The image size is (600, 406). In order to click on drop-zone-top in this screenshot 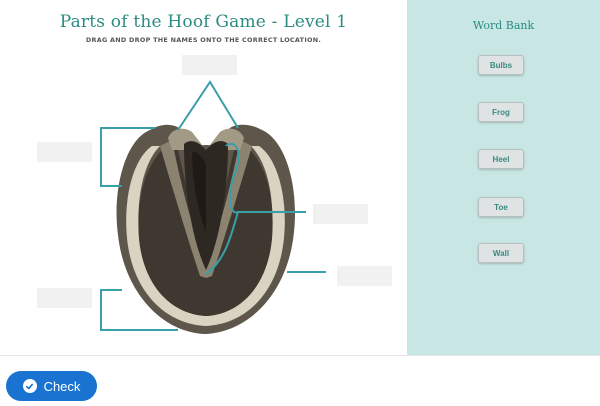, I will do `click(209, 65)`.